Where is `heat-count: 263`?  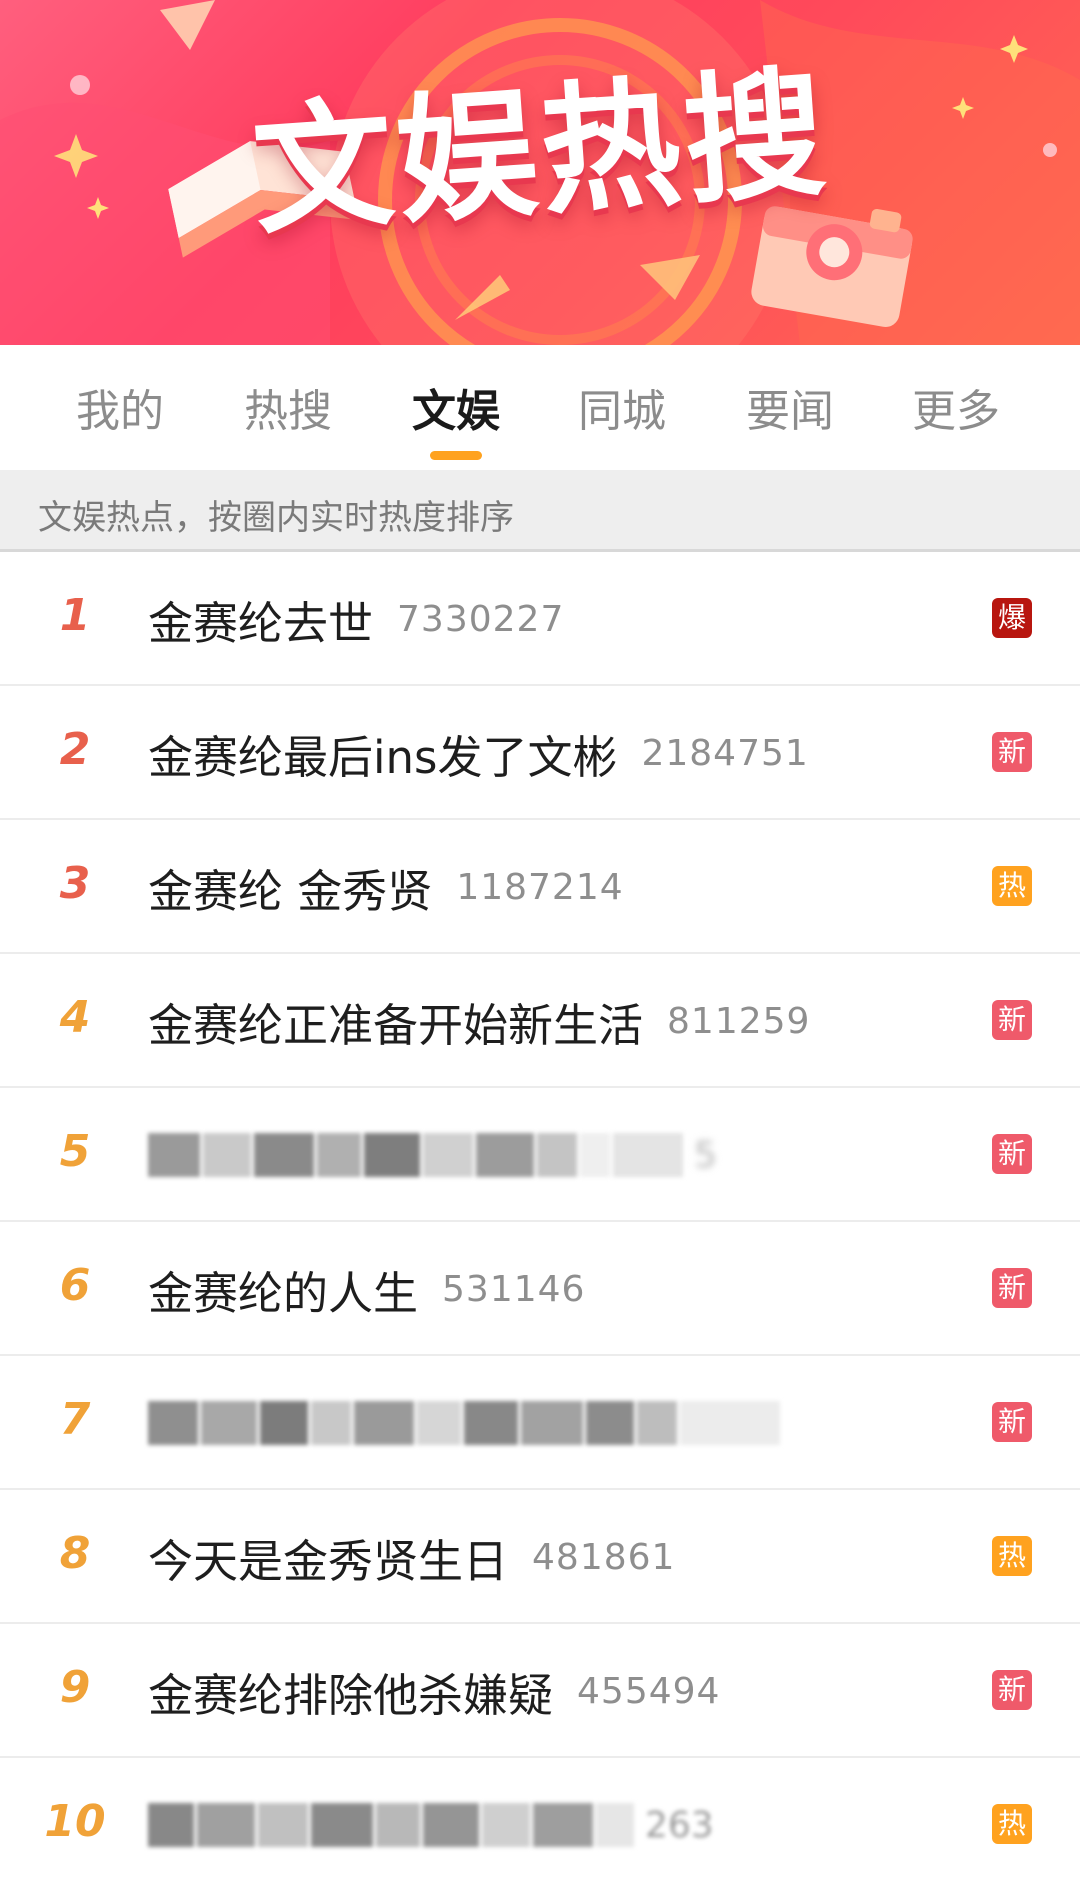 heat-count: 263 is located at coordinates (679, 1825).